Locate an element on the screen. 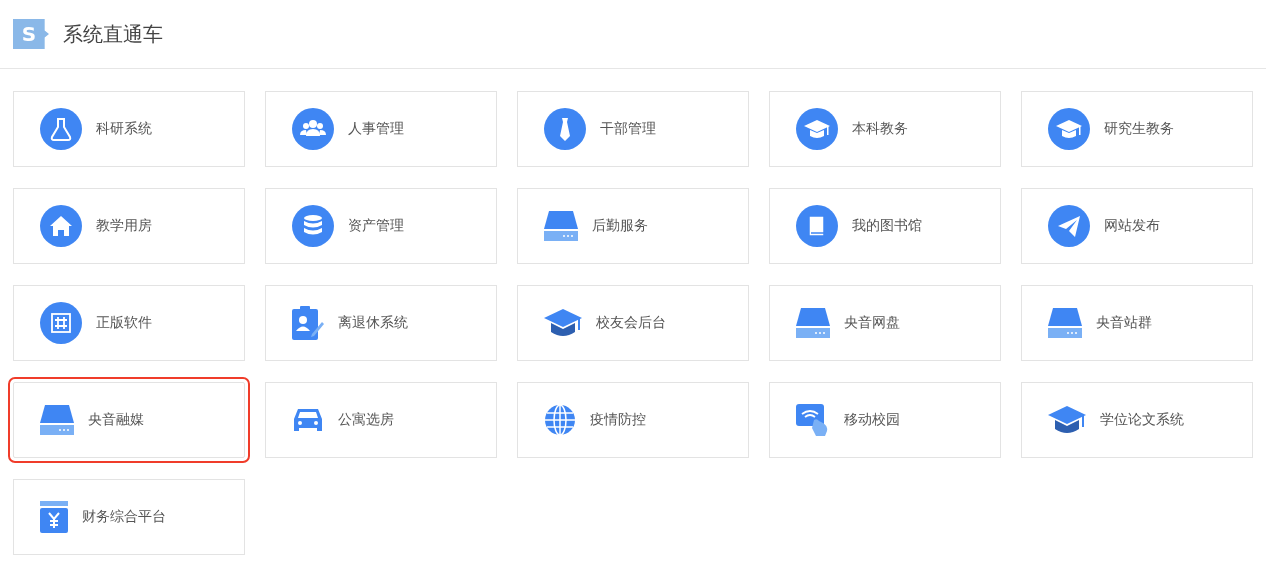  tile-label: 移动校园 is located at coordinates (872, 420).